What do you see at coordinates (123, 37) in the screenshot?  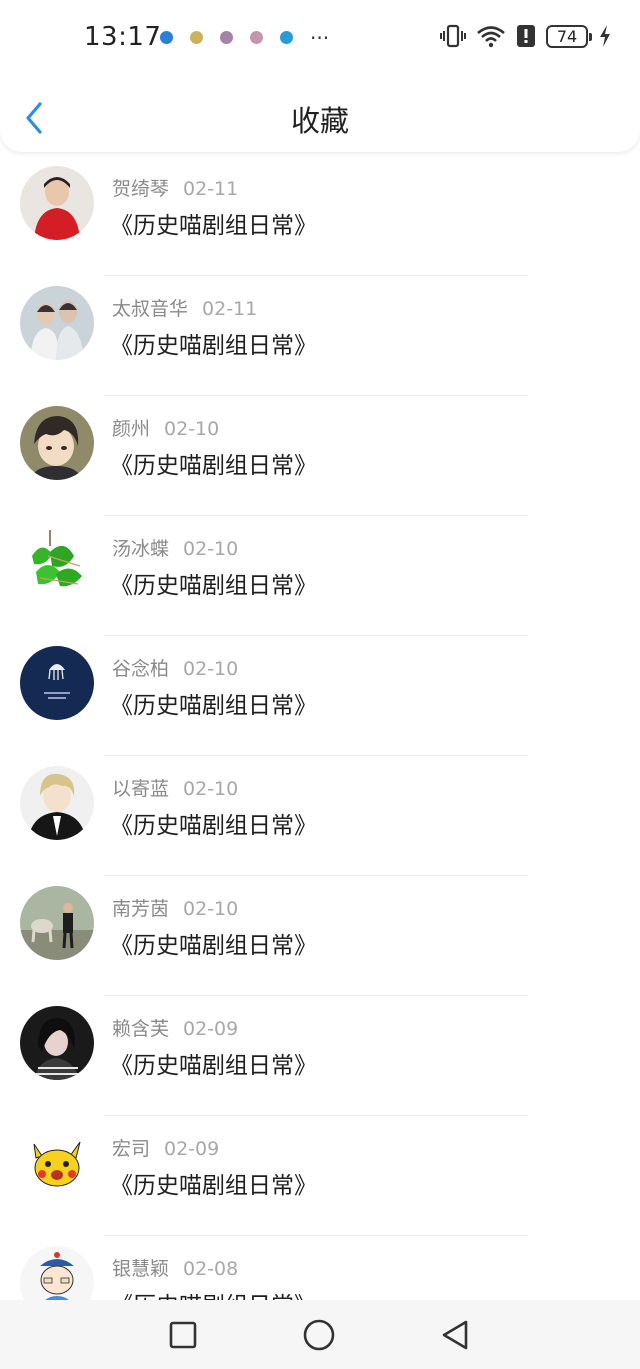 I see `status-time: 13:17` at bounding box center [123, 37].